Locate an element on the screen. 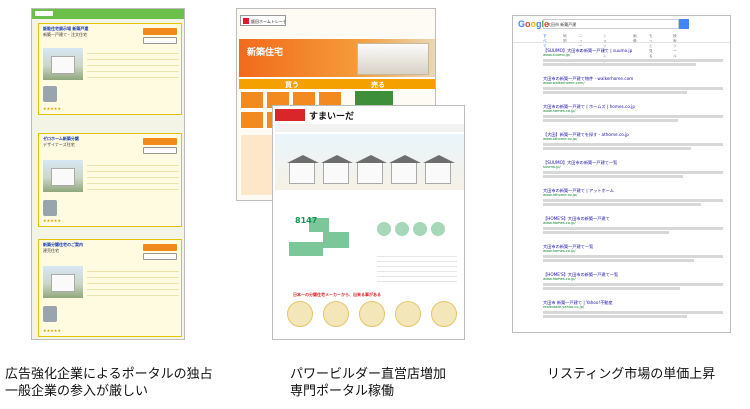 The height and width of the screenshot is (409, 750). sell-label: 売る is located at coordinates (378, 85).